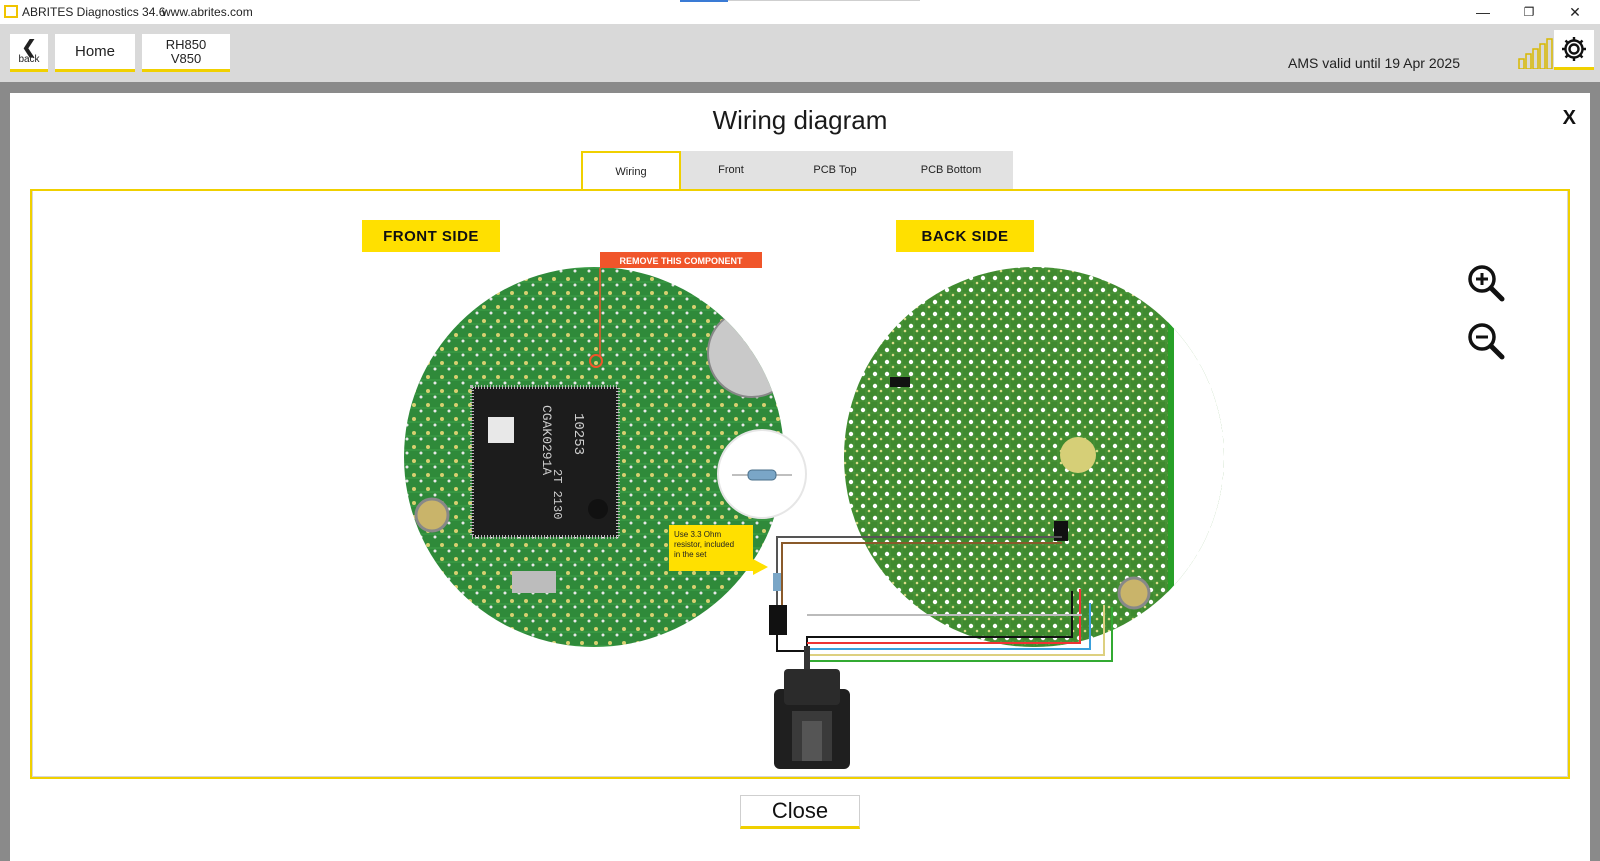 The image size is (1600, 861). What do you see at coordinates (681, 261) in the screenshot?
I see `remove-component-label: REMOVE THIS COMPONENT` at bounding box center [681, 261].